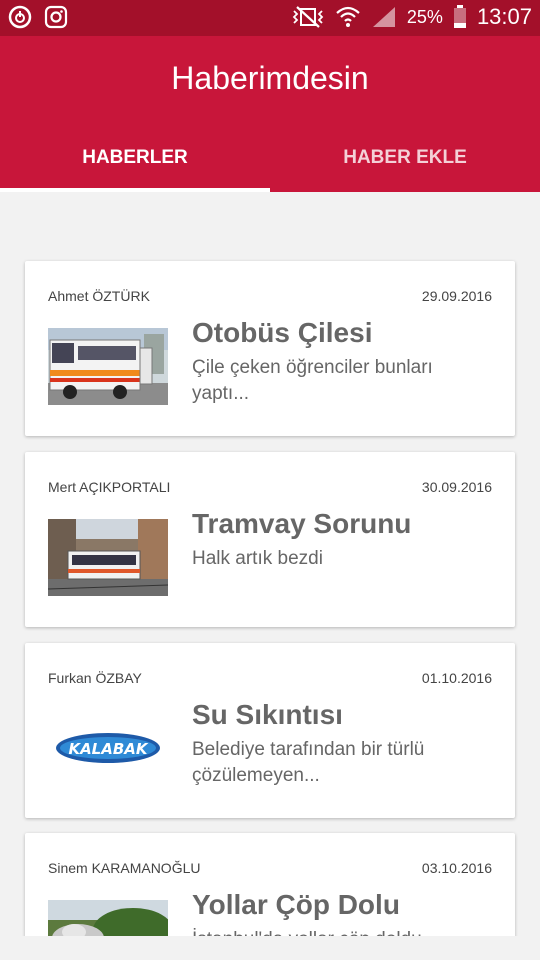 The width and height of the screenshot is (540, 960). I want to click on kalabak-logo: KALABAK, so click(108, 748).